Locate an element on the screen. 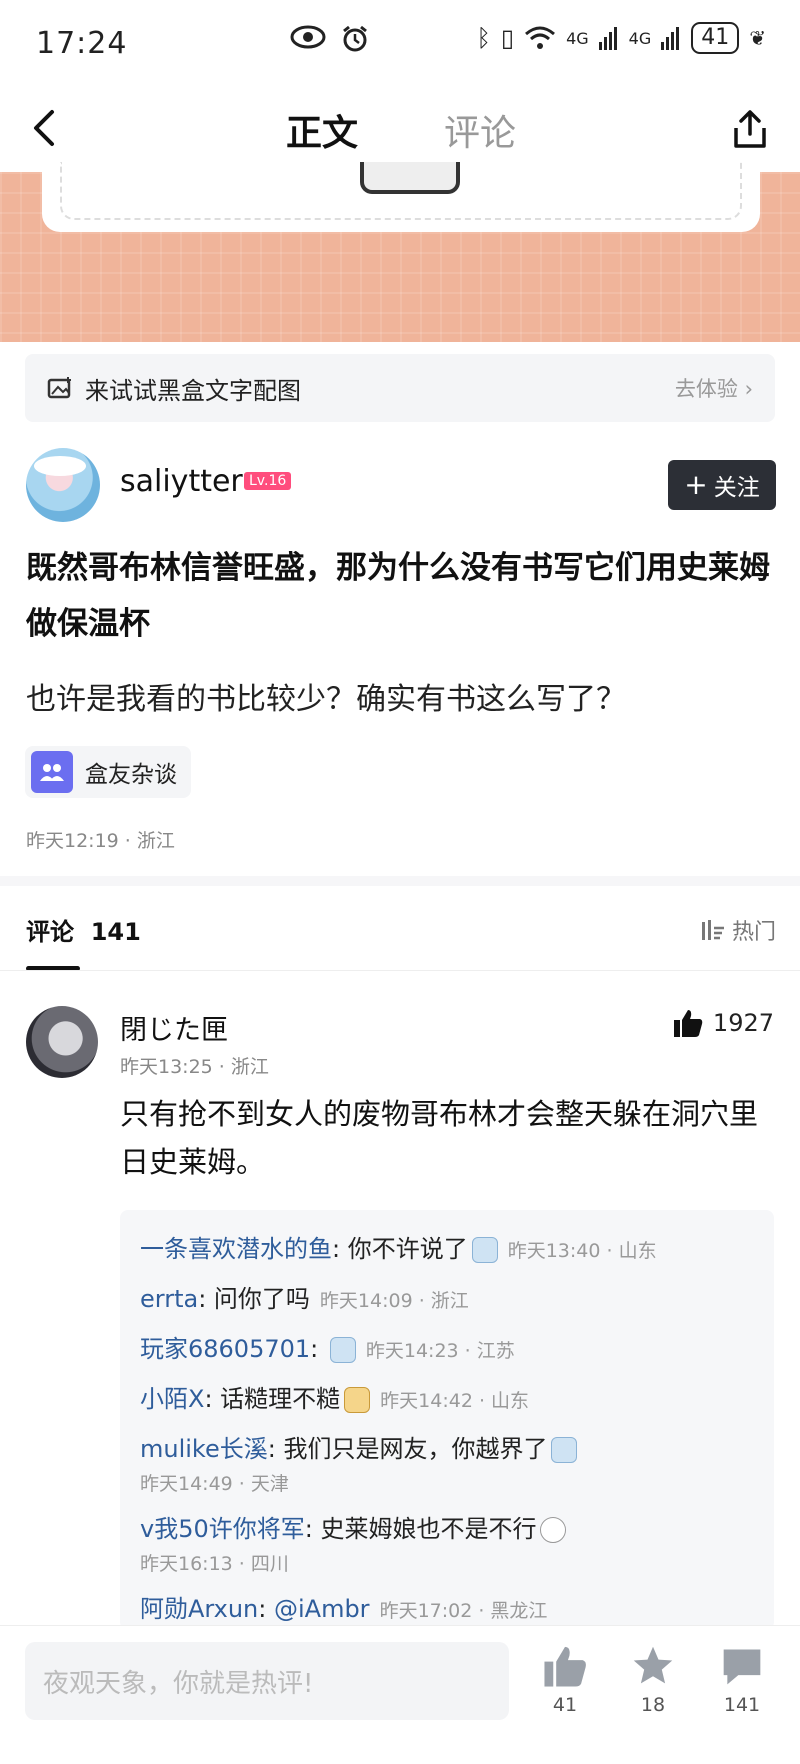  reply-author: errta is located at coordinates (169, 1299).